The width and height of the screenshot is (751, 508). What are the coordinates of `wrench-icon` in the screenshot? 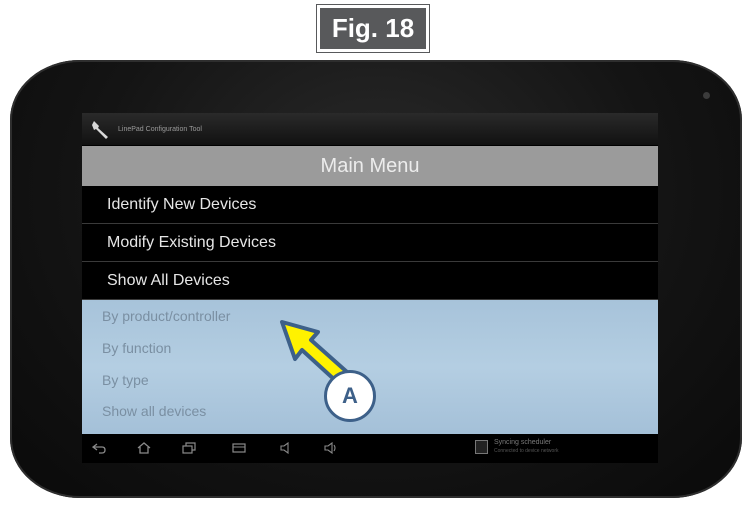 It's located at (100, 130).